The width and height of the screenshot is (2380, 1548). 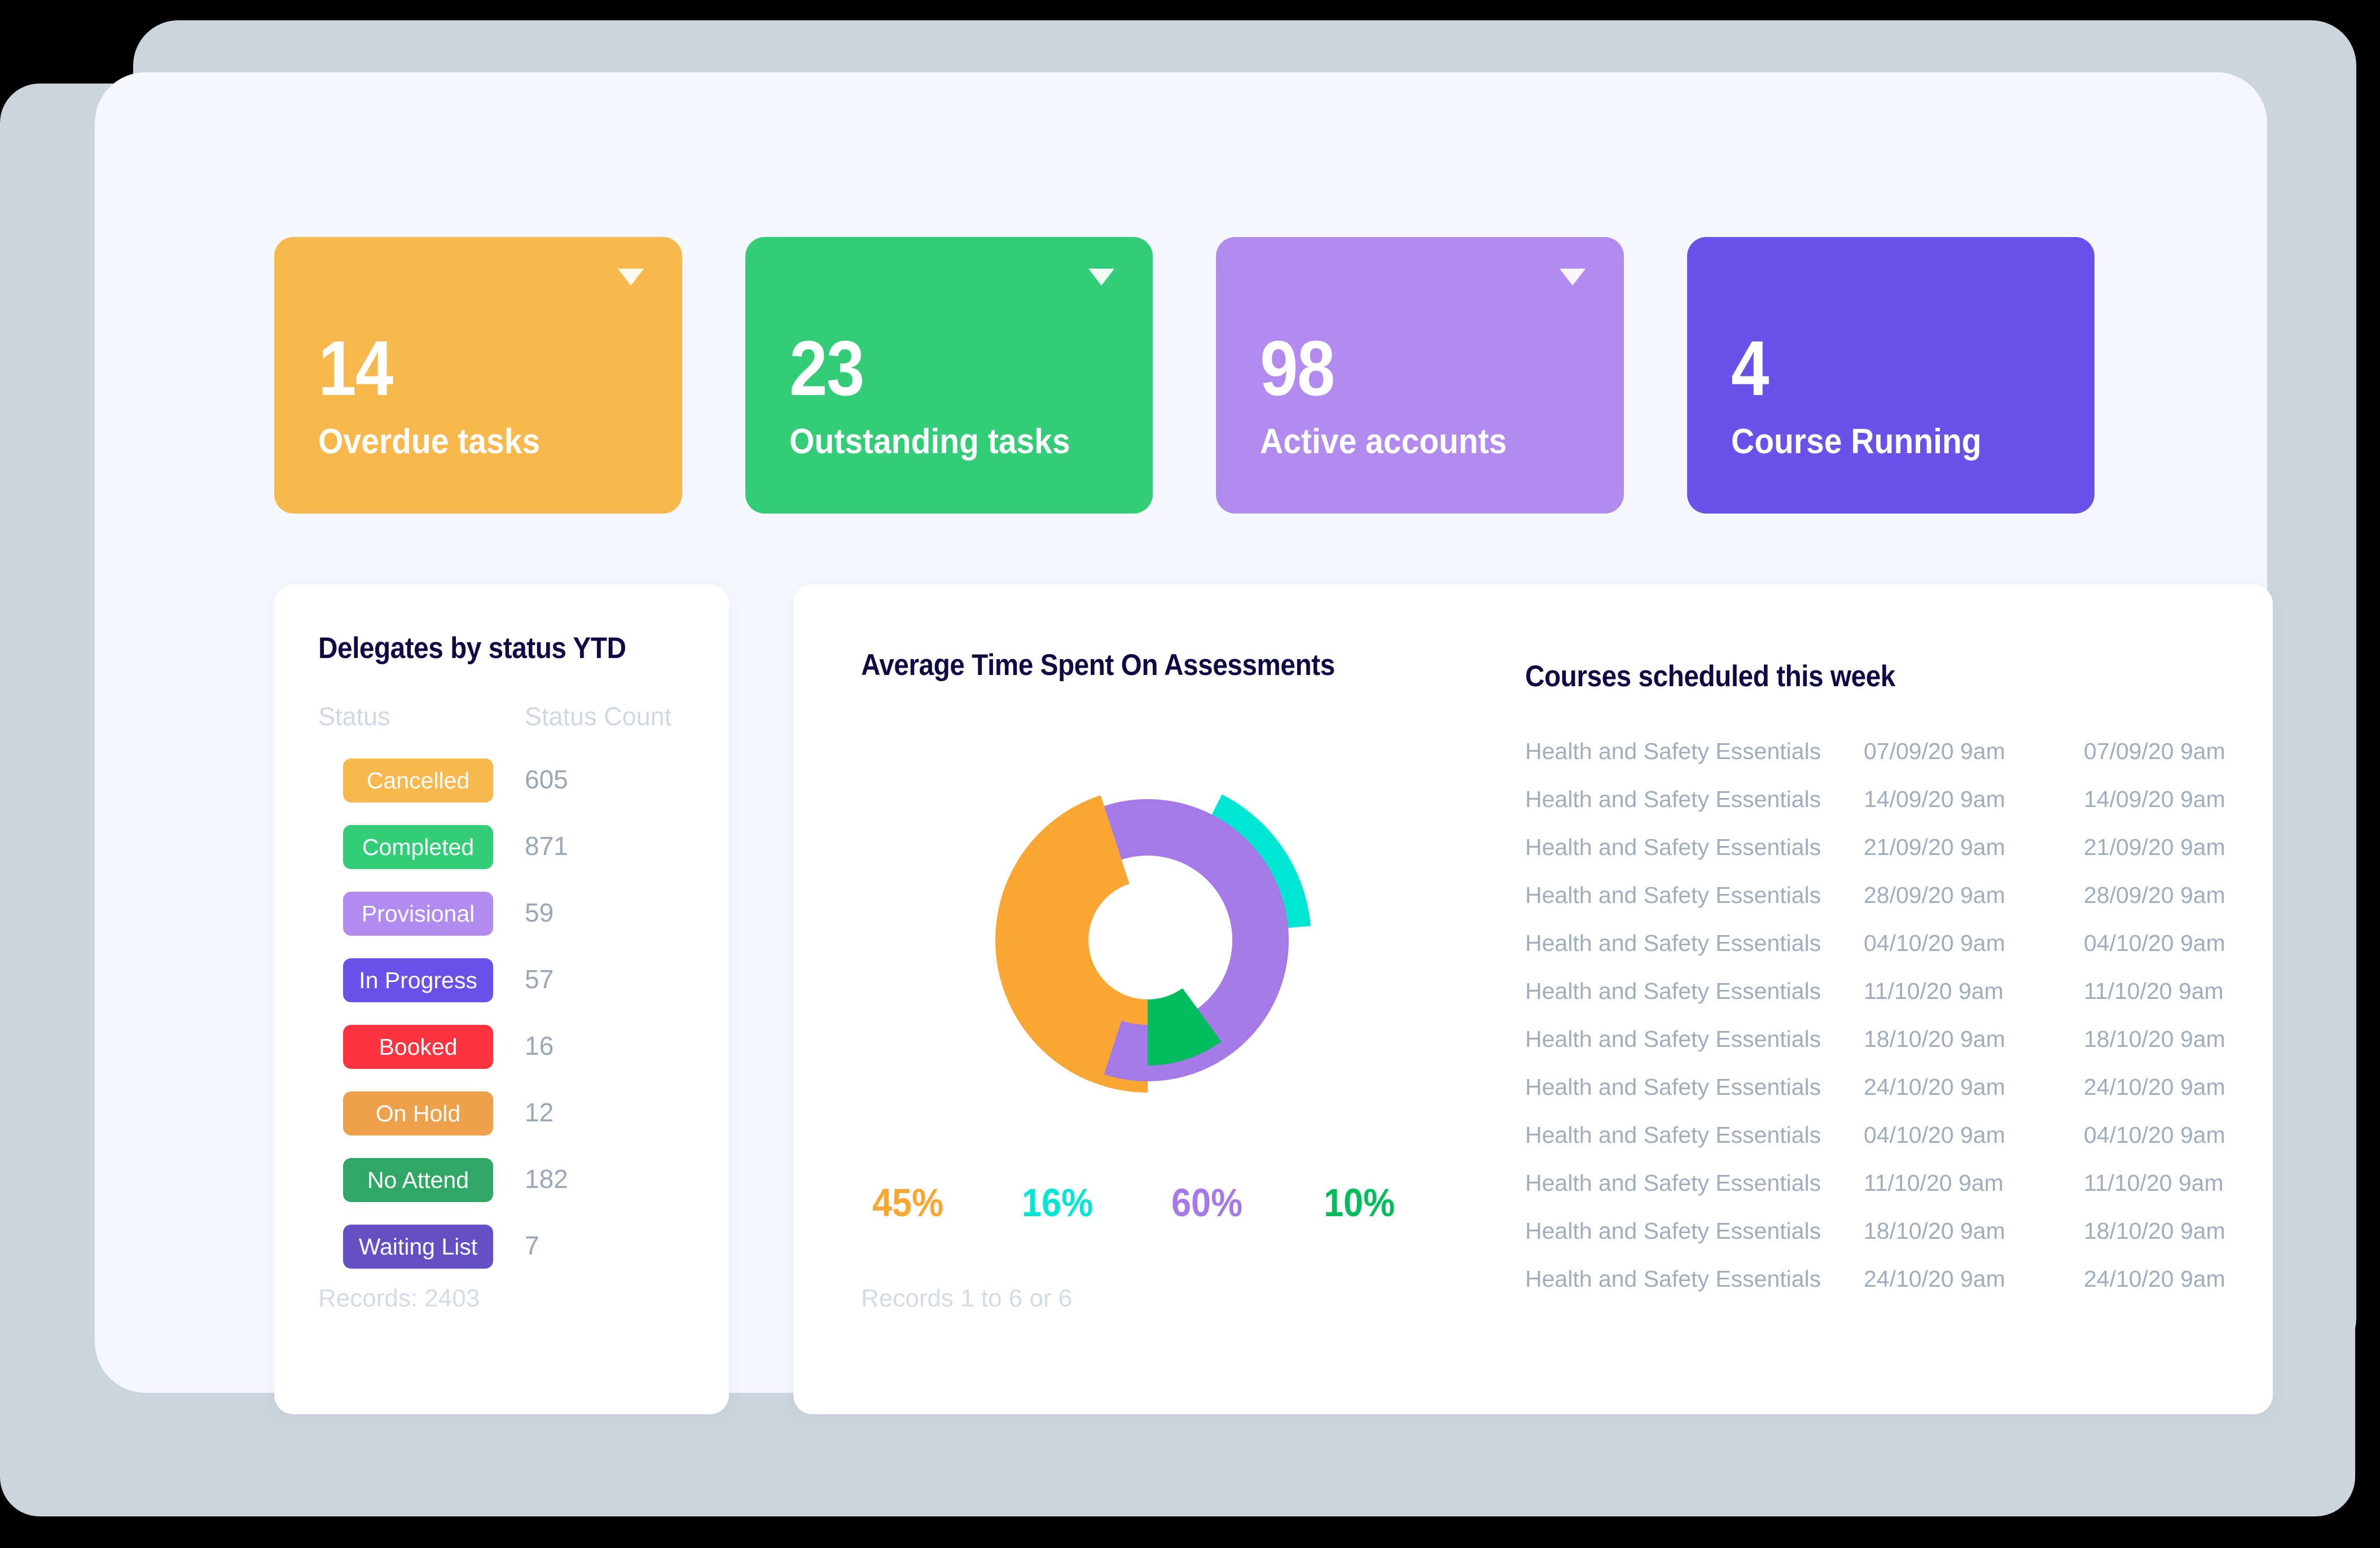 What do you see at coordinates (1856, 441) in the screenshot?
I see `kpi-label: Course Running` at bounding box center [1856, 441].